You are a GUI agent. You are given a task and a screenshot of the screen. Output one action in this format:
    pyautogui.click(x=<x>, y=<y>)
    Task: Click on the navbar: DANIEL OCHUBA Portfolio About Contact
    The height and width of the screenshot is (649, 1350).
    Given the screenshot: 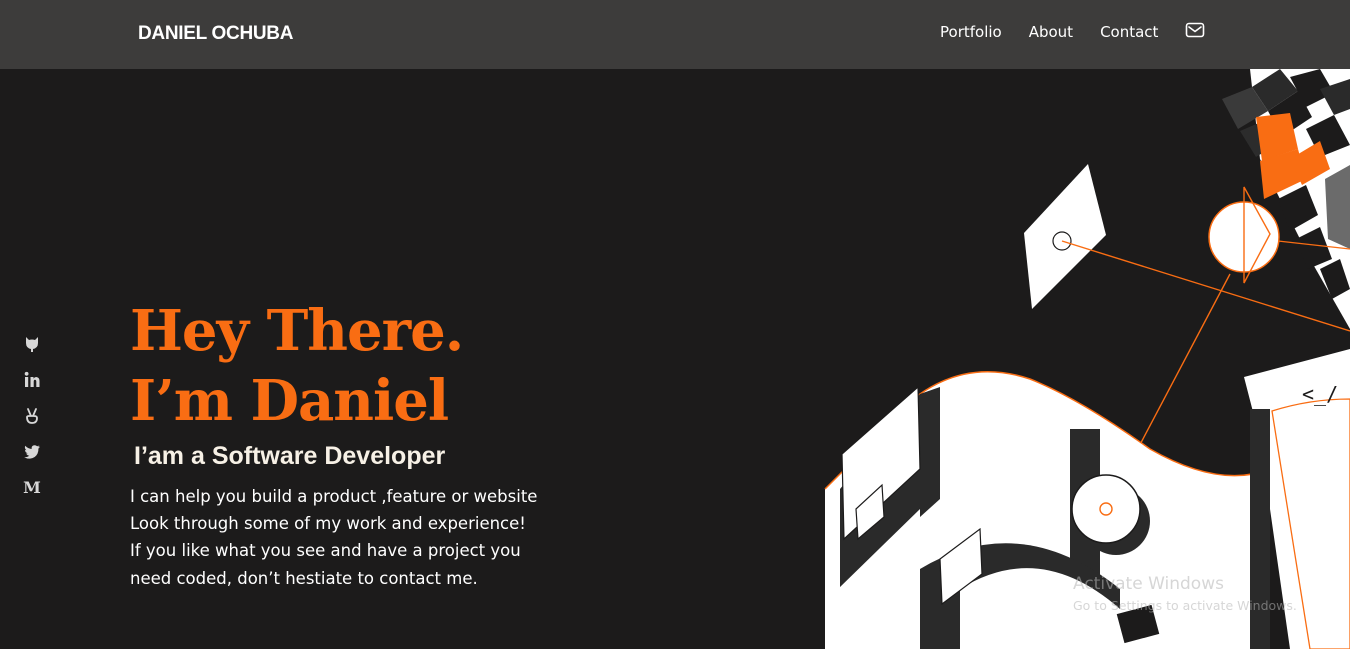 What is the action you would take?
    pyautogui.click(x=675, y=34)
    